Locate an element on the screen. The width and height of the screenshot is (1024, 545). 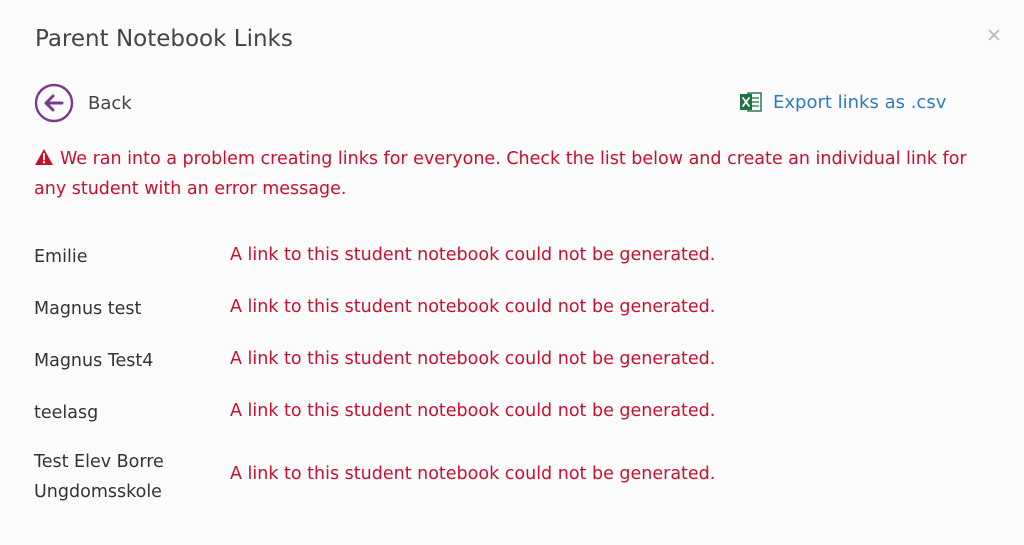
export-csv-link: Export links as .csv is located at coordinates (842, 102).